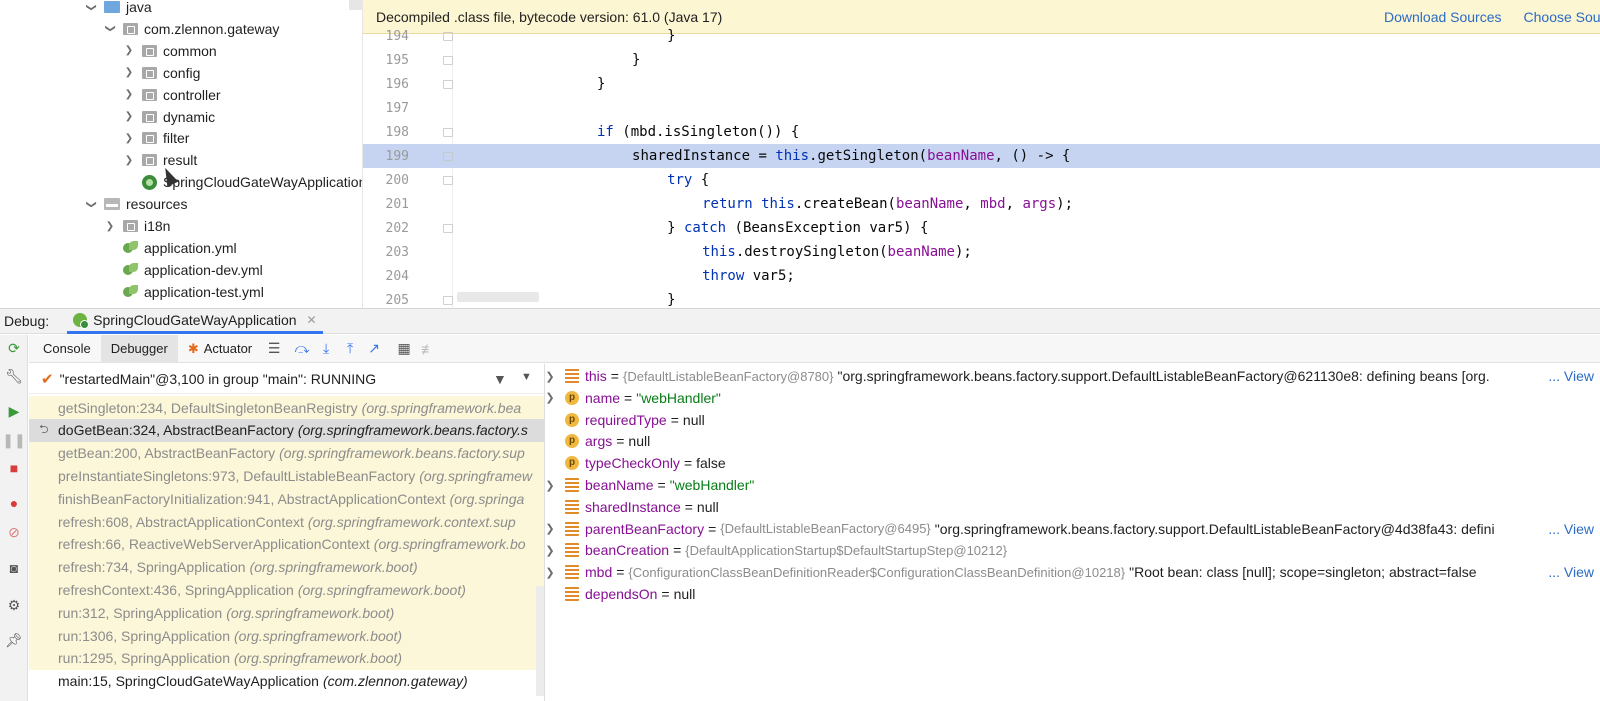 This screenshot has width=1600, height=701. I want to click on evaluate-expression-icon: ▦, so click(404, 349).